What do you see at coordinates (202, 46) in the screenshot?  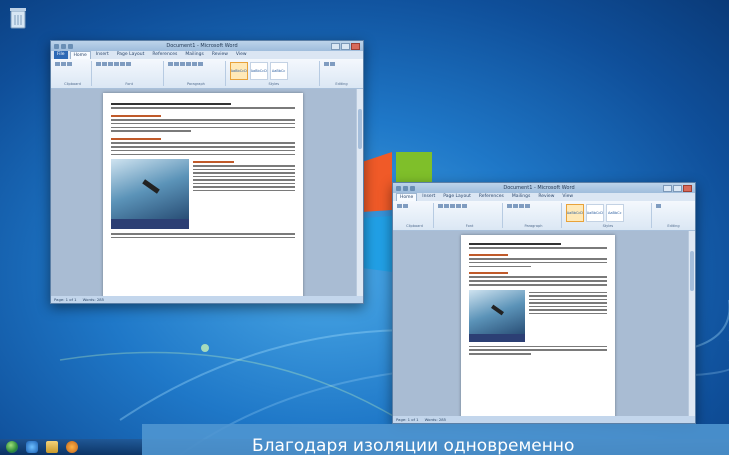 I see `window-title: Document1 - Microsoft Word` at bounding box center [202, 46].